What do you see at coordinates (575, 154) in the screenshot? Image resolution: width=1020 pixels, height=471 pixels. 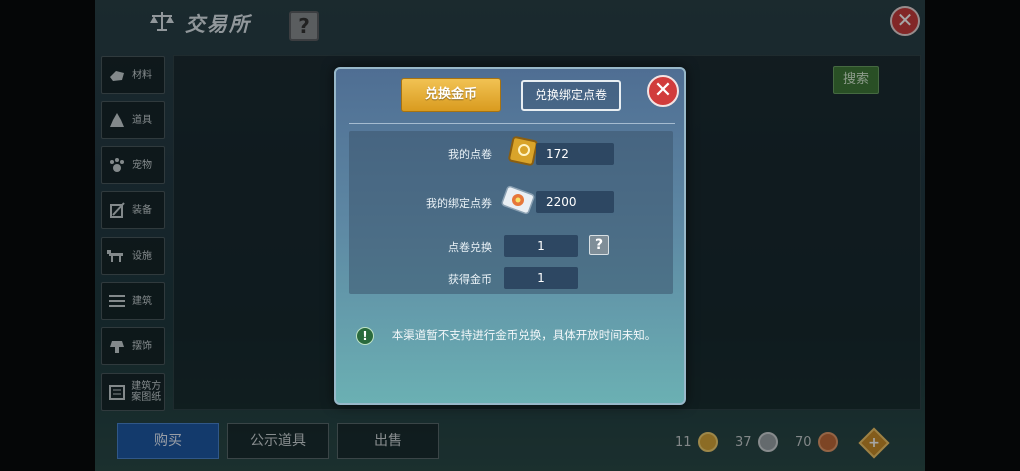 I see `my-points-value: 172` at bounding box center [575, 154].